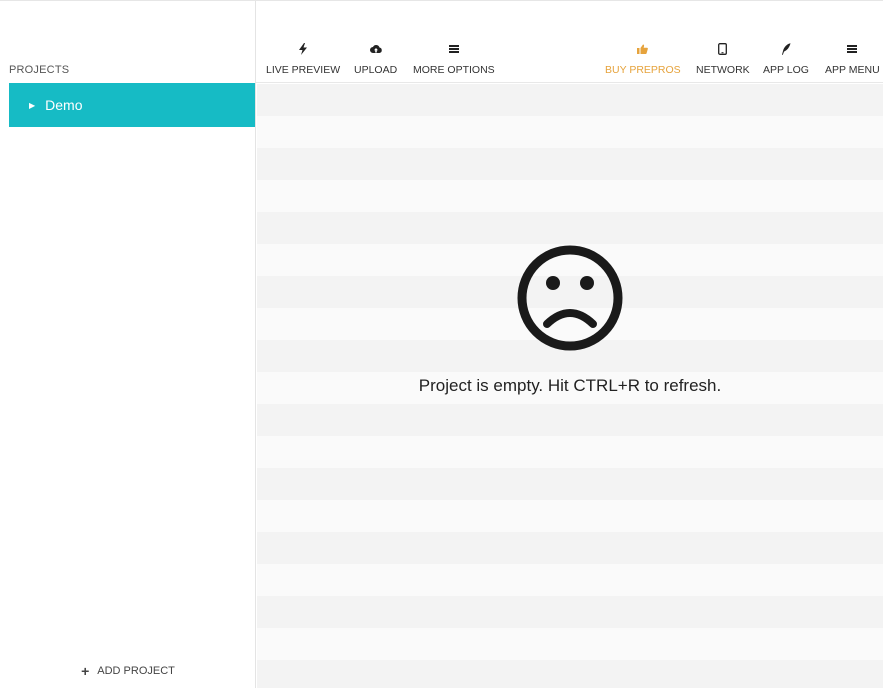  What do you see at coordinates (375, 49) in the screenshot?
I see `cloud-upload-icon` at bounding box center [375, 49].